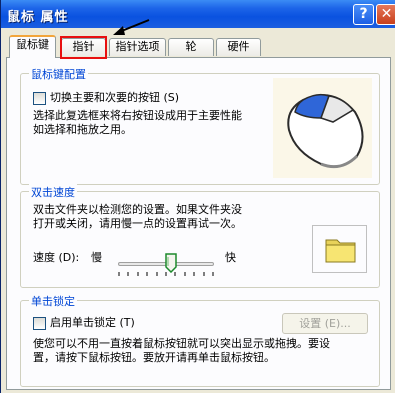  What do you see at coordinates (325, 131) in the screenshot?
I see `mouse-right-primary-icon` at bounding box center [325, 131].